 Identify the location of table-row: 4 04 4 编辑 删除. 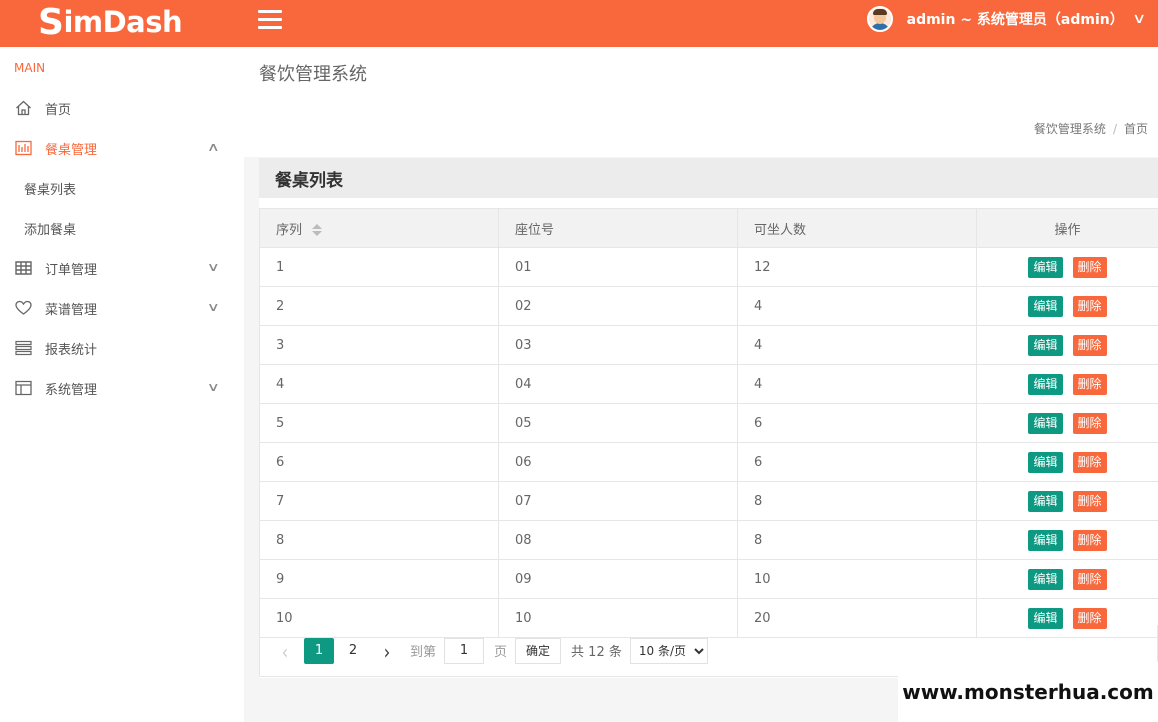
(708, 384).